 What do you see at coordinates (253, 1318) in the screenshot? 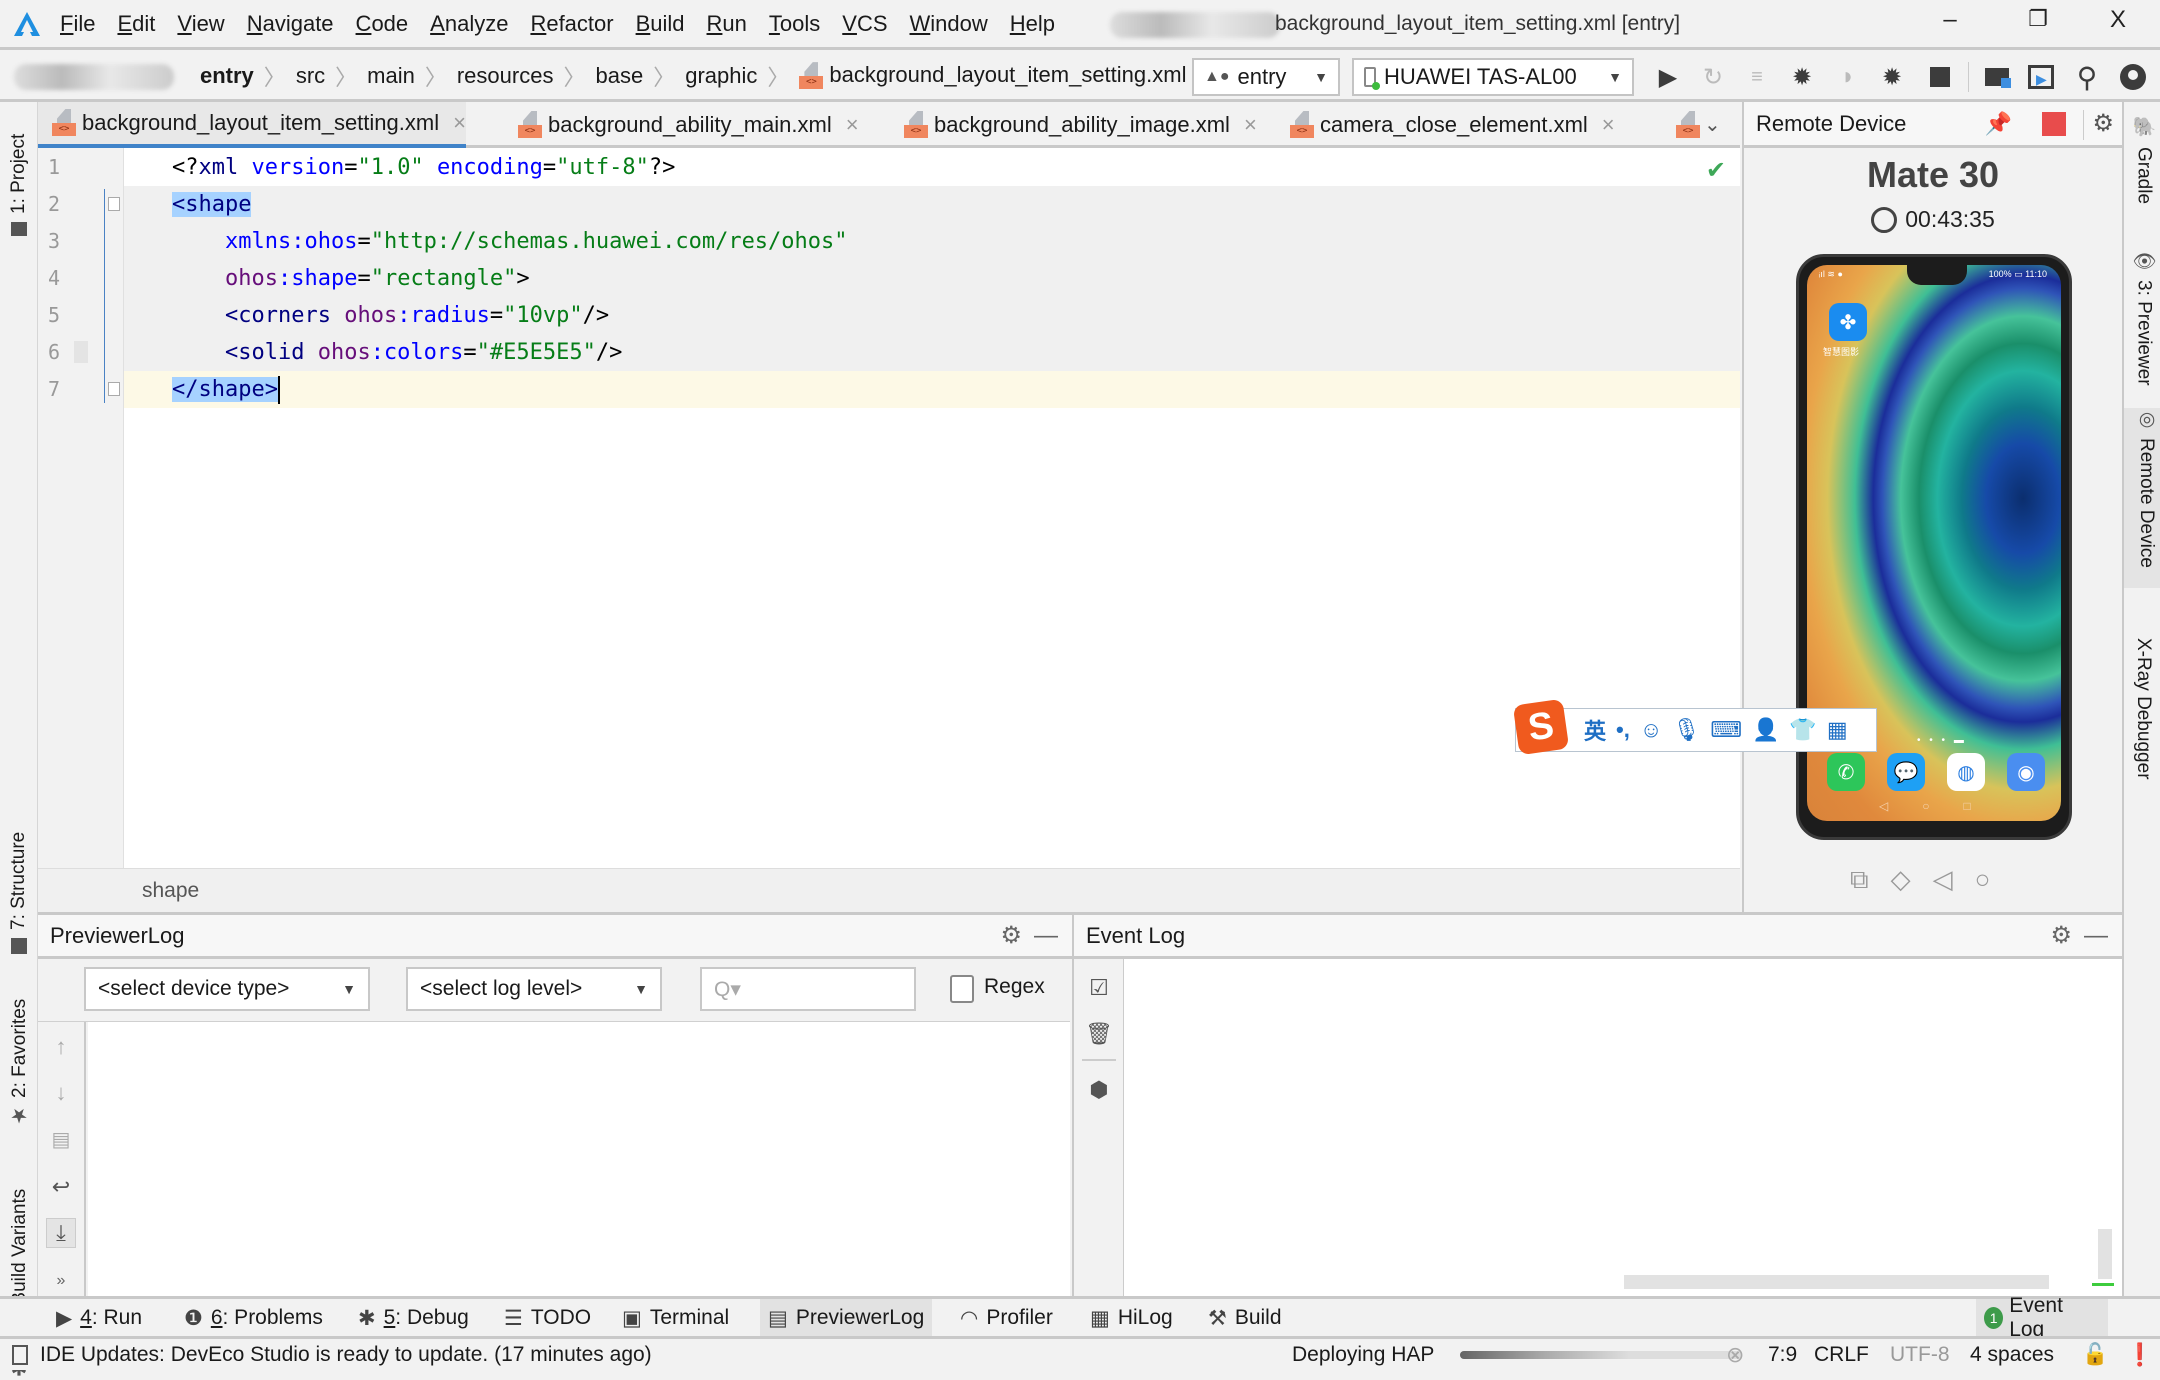
I see `tool-window-problems: ❶6: Problems` at bounding box center [253, 1318].